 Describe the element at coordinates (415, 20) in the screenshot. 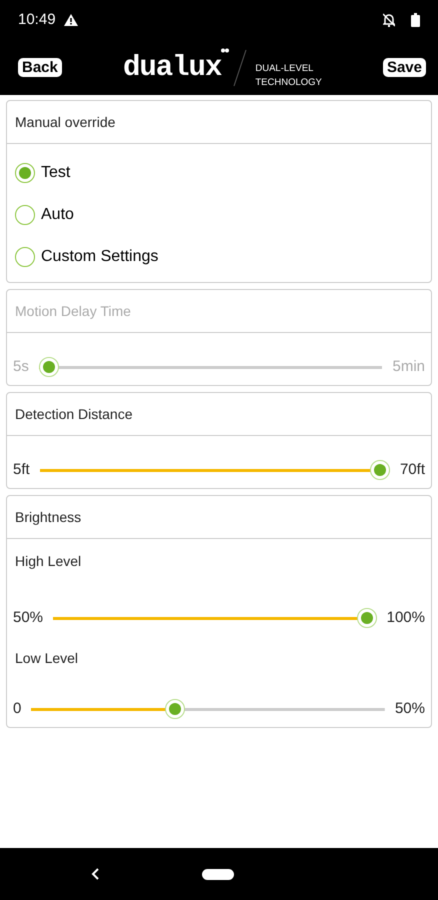

I see `battery-icon` at that location.